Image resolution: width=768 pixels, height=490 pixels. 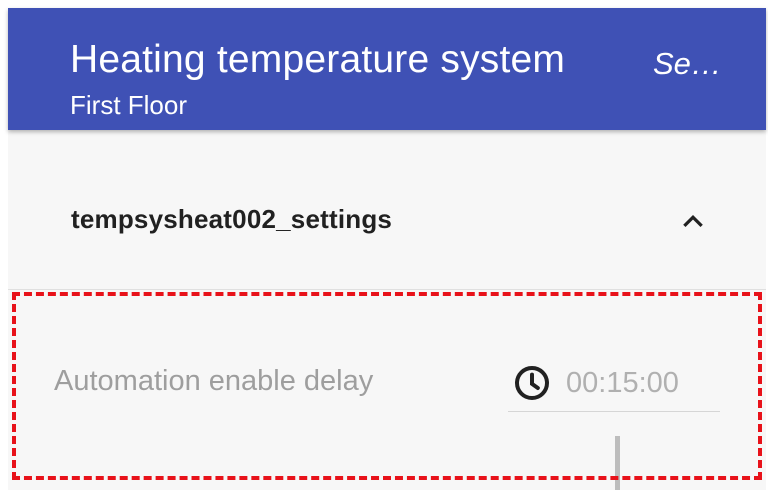 What do you see at coordinates (387, 289) in the screenshot?
I see `panel-divider` at bounding box center [387, 289].